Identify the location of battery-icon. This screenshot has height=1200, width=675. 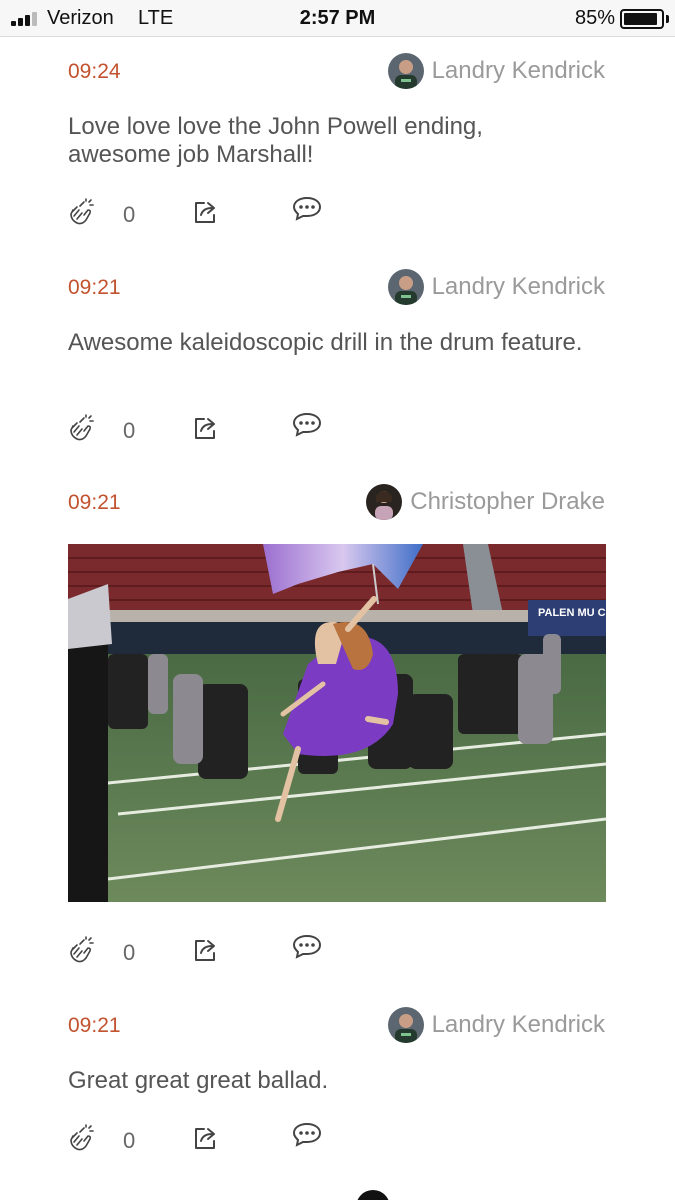
(642, 19).